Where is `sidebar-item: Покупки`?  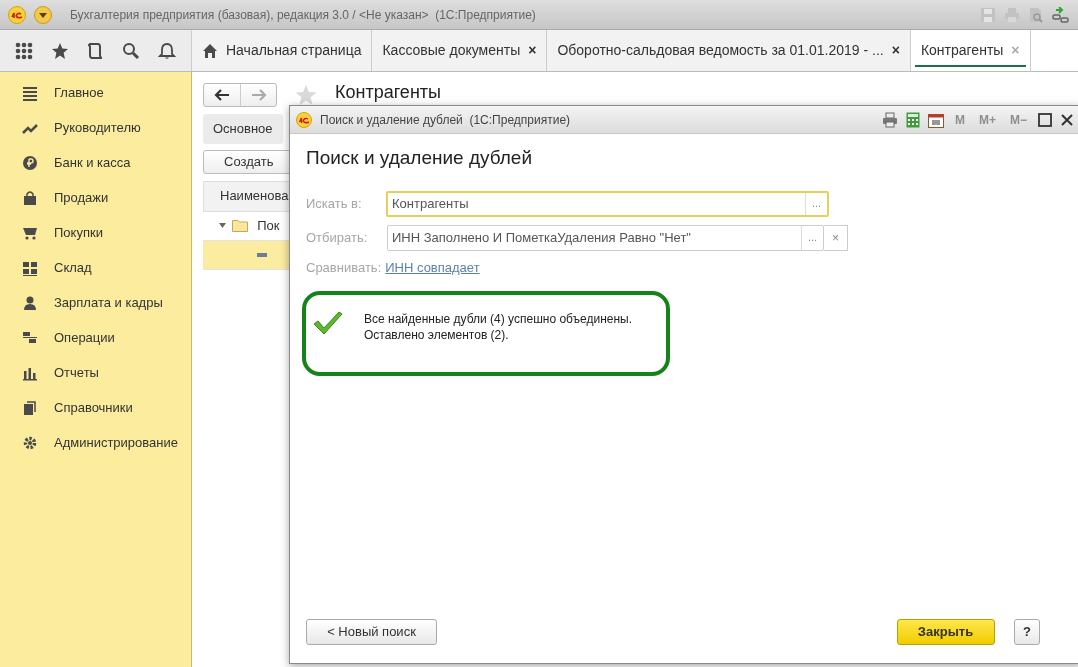 sidebar-item: Покупки is located at coordinates (78, 232).